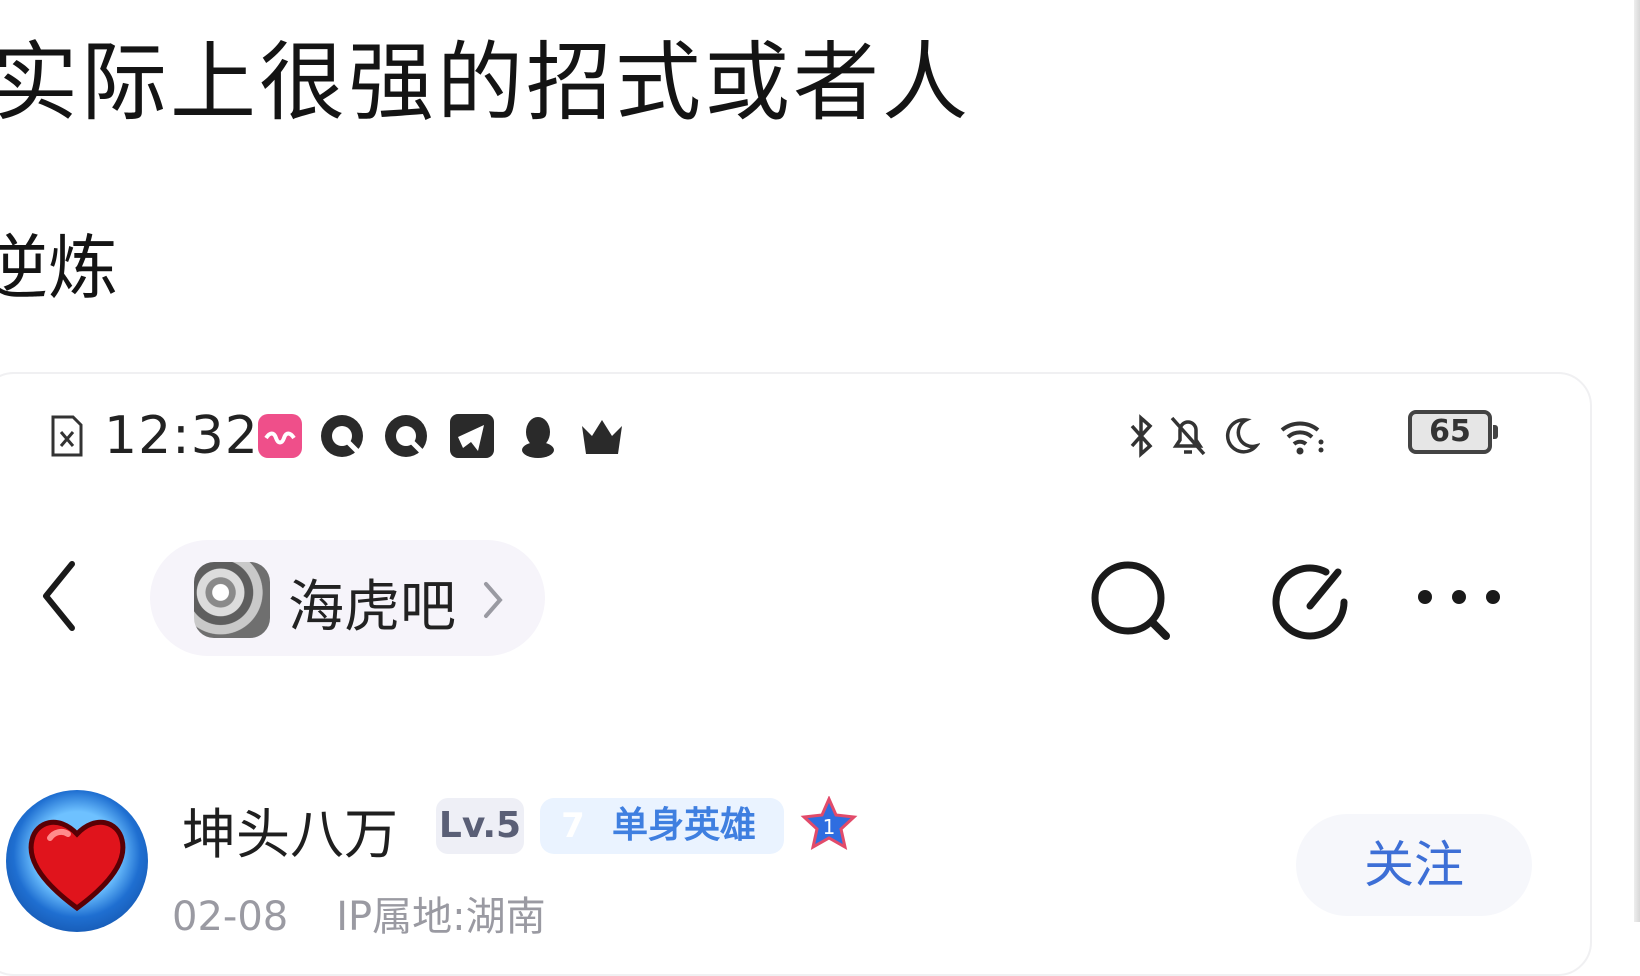 The image size is (1640, 976). I want to click on moon-icon, so click(1240, 436).